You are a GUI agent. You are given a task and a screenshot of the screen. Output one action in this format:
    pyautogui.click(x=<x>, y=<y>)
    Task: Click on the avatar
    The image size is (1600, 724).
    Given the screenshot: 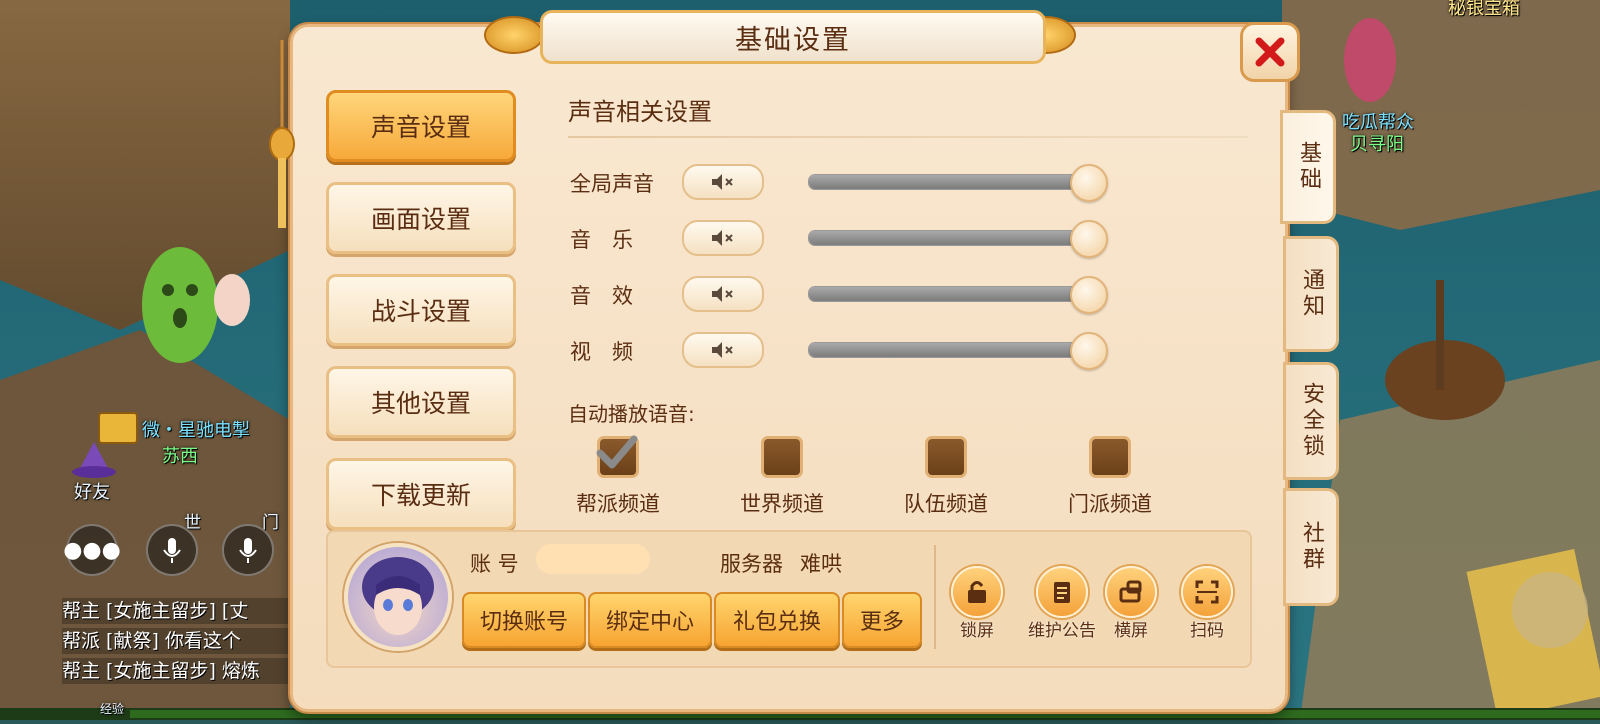 What is the action you would take?
    pyautogui.click(x=398, y=597)
    